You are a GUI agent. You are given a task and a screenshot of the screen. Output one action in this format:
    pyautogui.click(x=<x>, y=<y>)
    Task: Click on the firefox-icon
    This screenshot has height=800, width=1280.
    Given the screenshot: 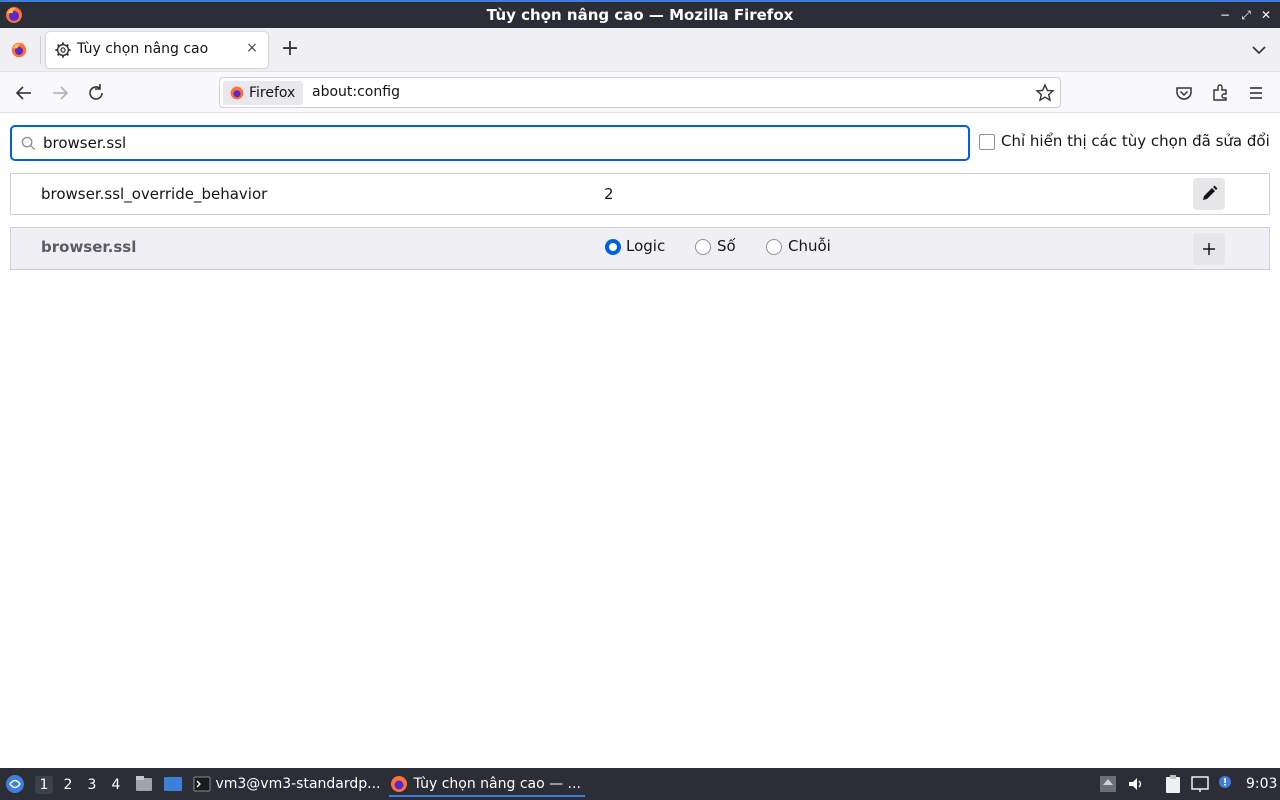 What is the action you would take?
    pyautogui.click(x=399, y=784)
    